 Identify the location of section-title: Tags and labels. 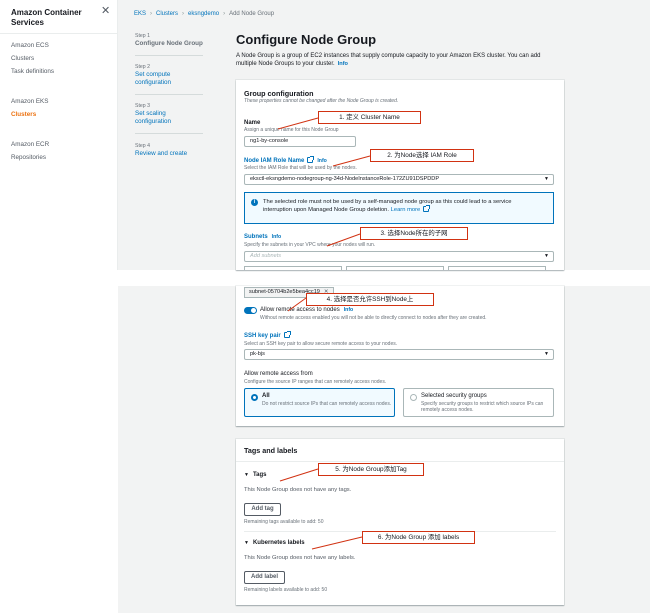
(271, 450).